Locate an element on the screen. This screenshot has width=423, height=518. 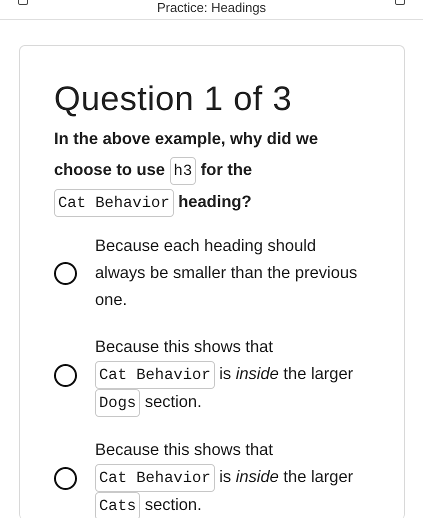
question-text: In the above example, why did we is located at coordinates (186, 139).